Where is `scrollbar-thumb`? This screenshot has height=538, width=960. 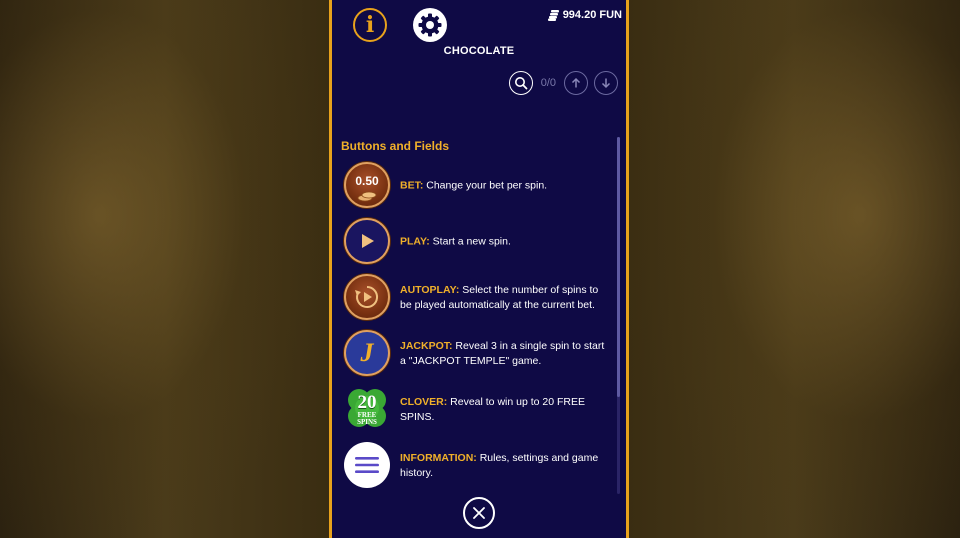
scrollbar-thumb is located at coordinates (618, 267).